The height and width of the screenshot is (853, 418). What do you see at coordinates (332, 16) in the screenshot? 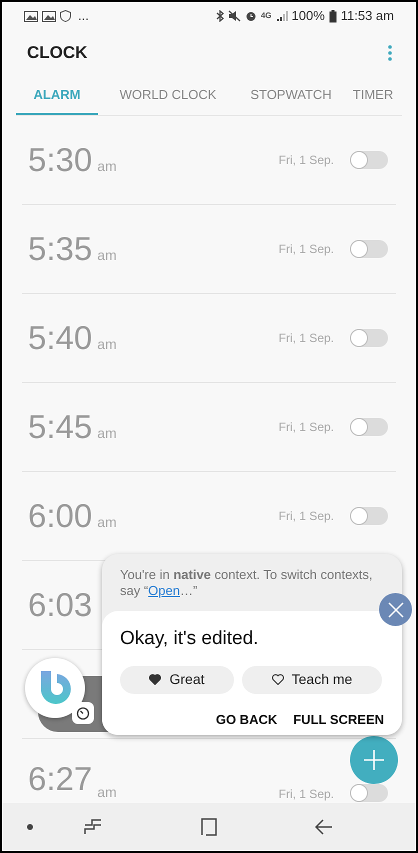
I see `battery-icon` at bounding box center [332, 16].